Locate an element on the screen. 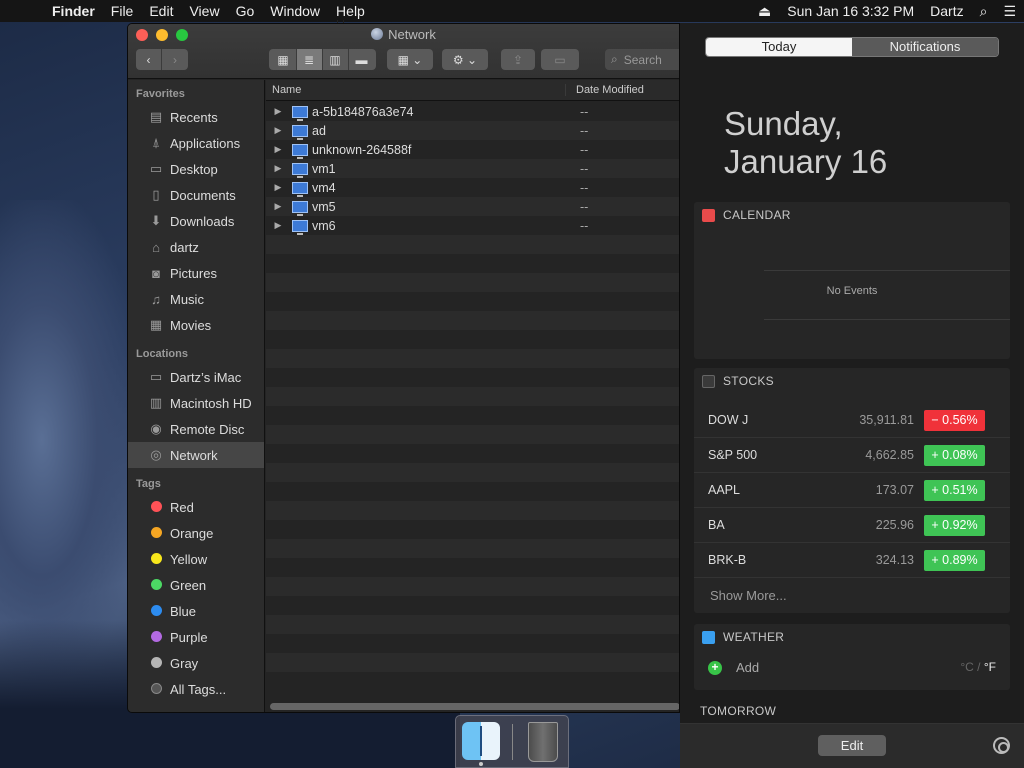 This screenshot has width=1024, height=768. camera-icon: ◙ is located at coordinates (156, 273).